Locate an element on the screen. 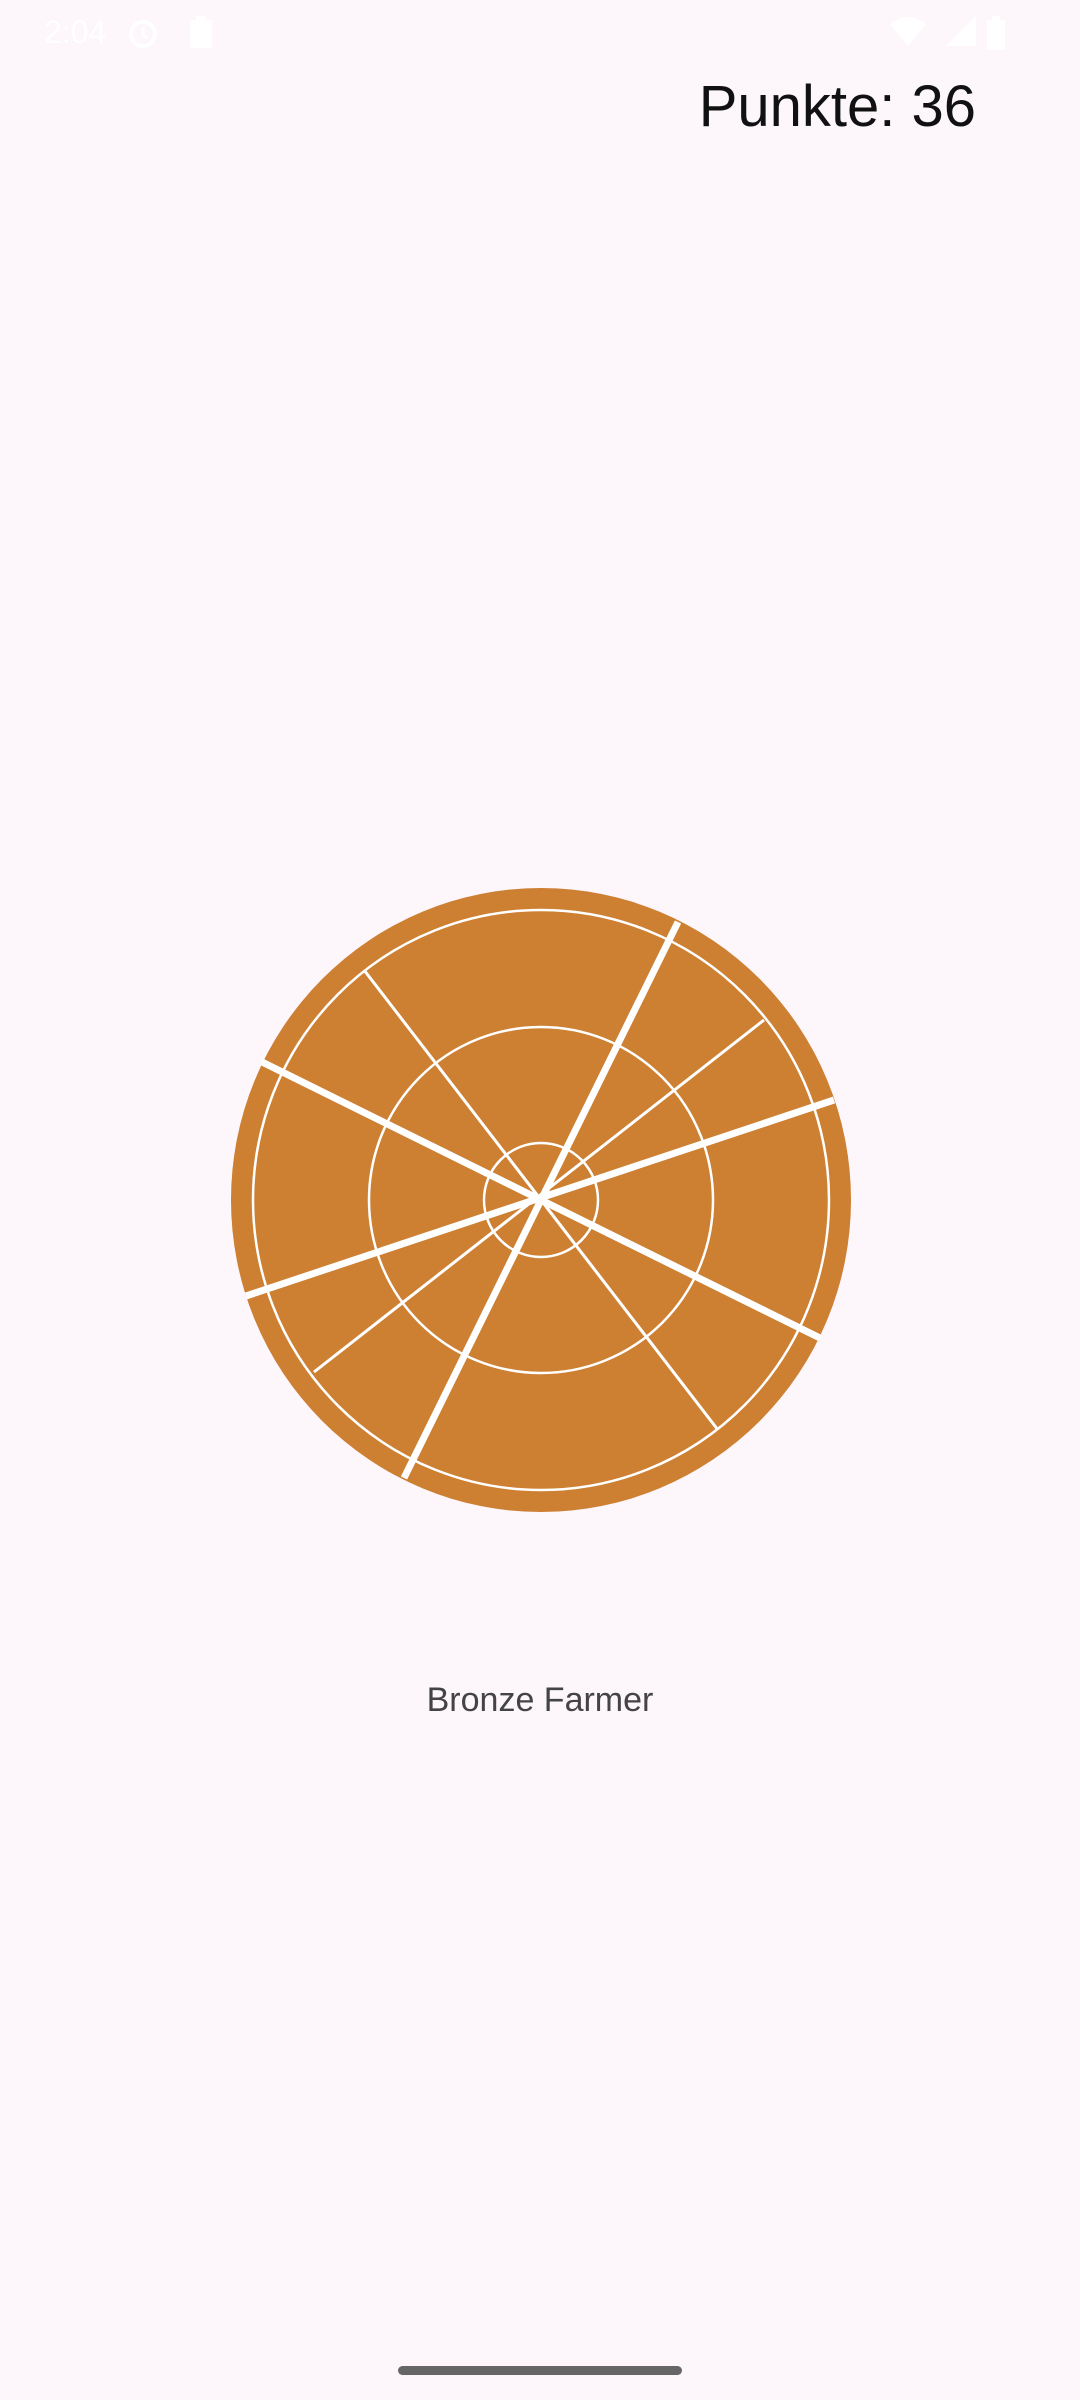 This screenshot has width=1080, height=2400. home-indicator-icon is located at coordinates (540, 2370).